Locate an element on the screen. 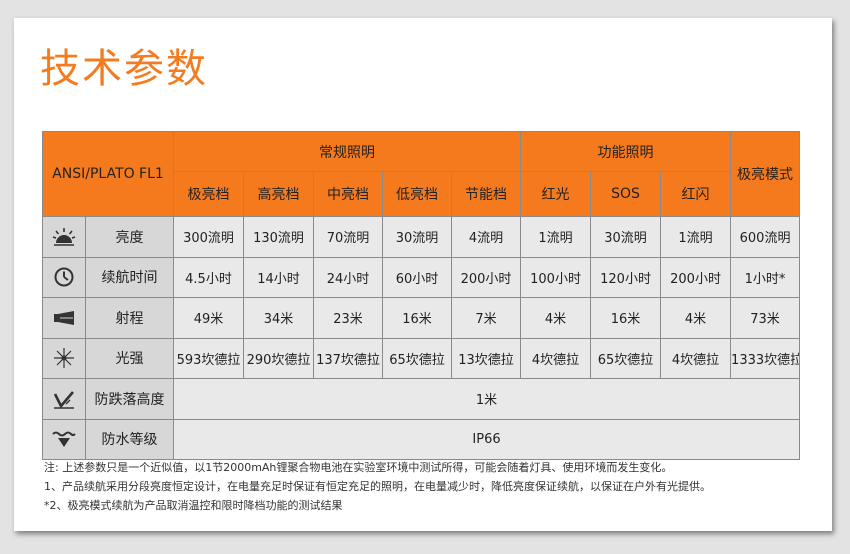 The image size is (850, 554). value-cell: 4流明 is located at coordinates (486, 237).